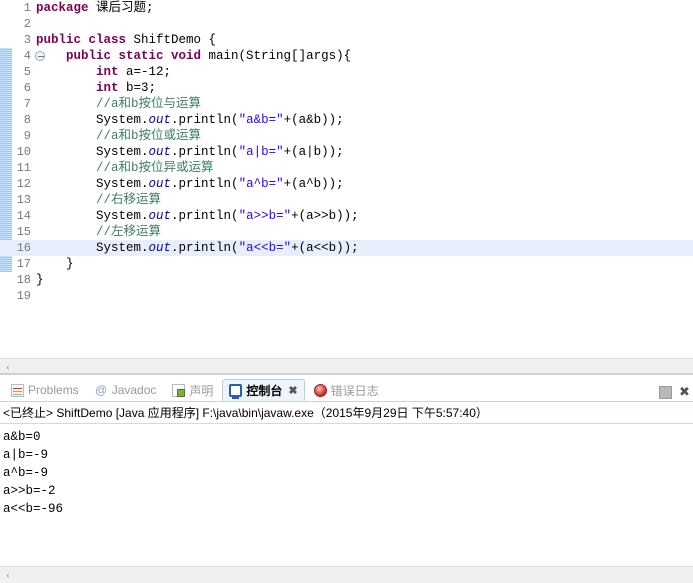 The height and width of the screenshot is (583, 693). Describe the element at coordinates (27, 120) in the screenshot. I see `line-number: 8` at that location.